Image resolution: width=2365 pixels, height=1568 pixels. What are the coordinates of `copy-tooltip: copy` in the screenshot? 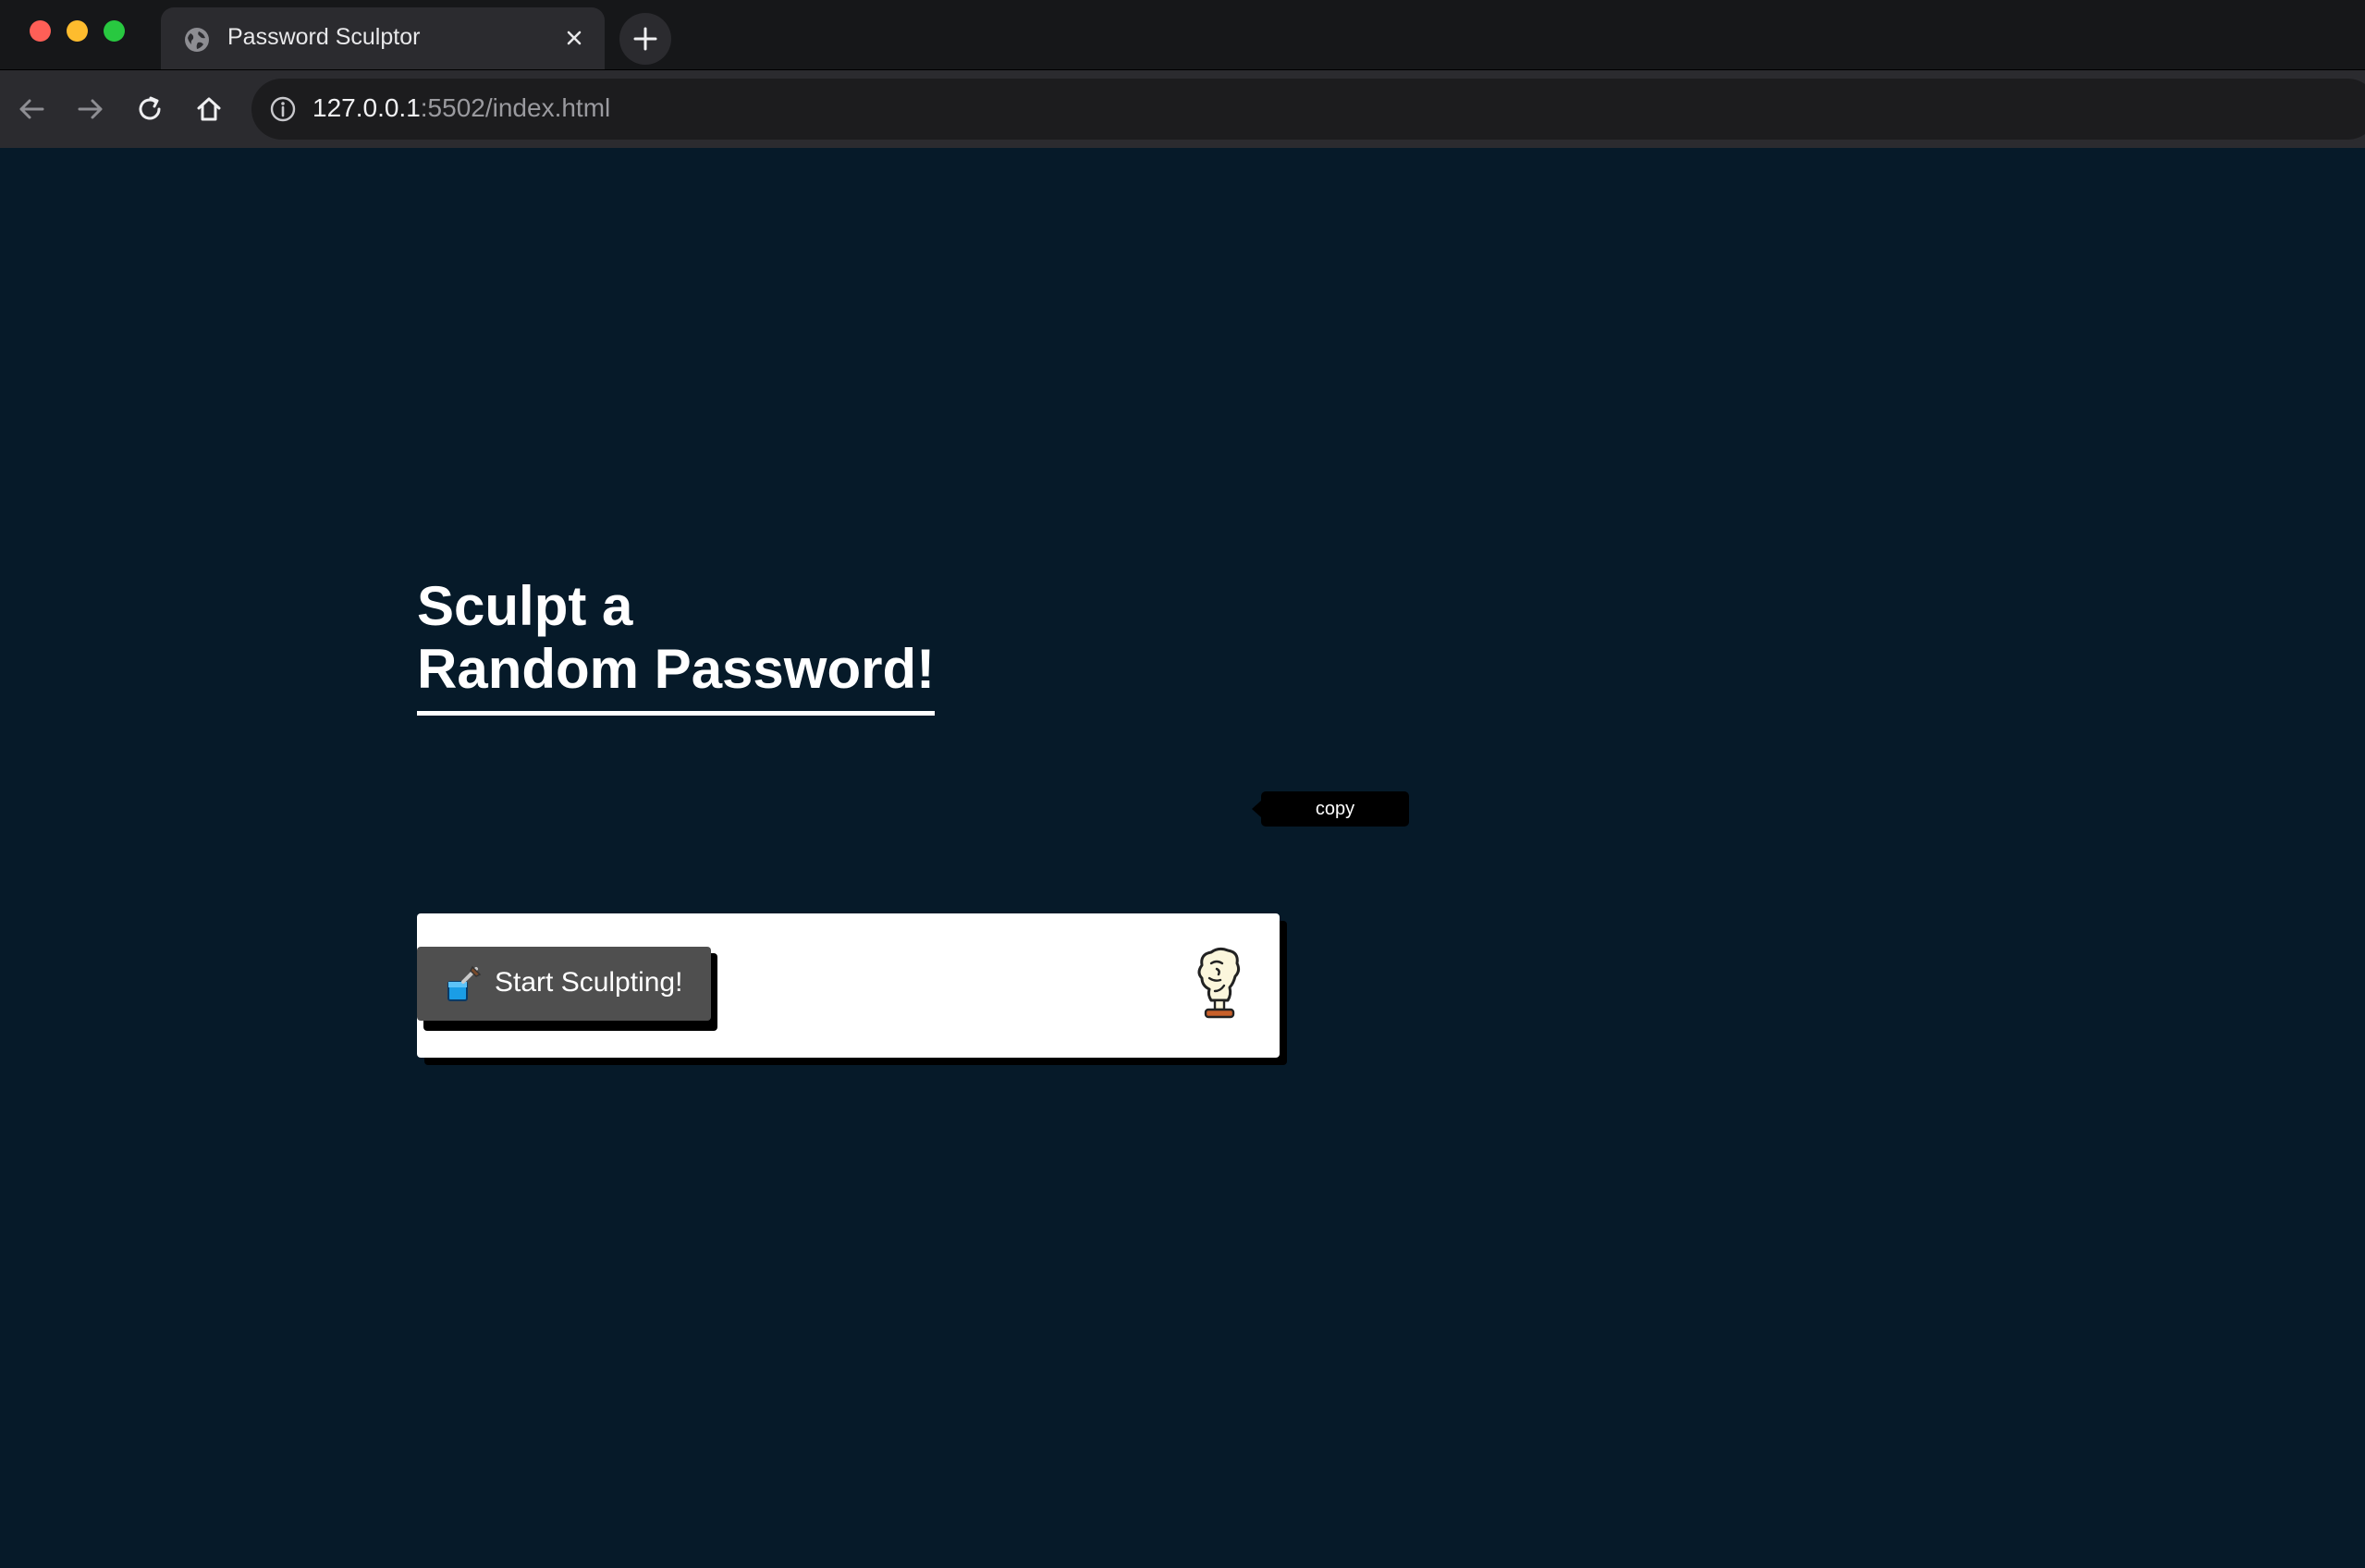 It's located at (1330, 809).